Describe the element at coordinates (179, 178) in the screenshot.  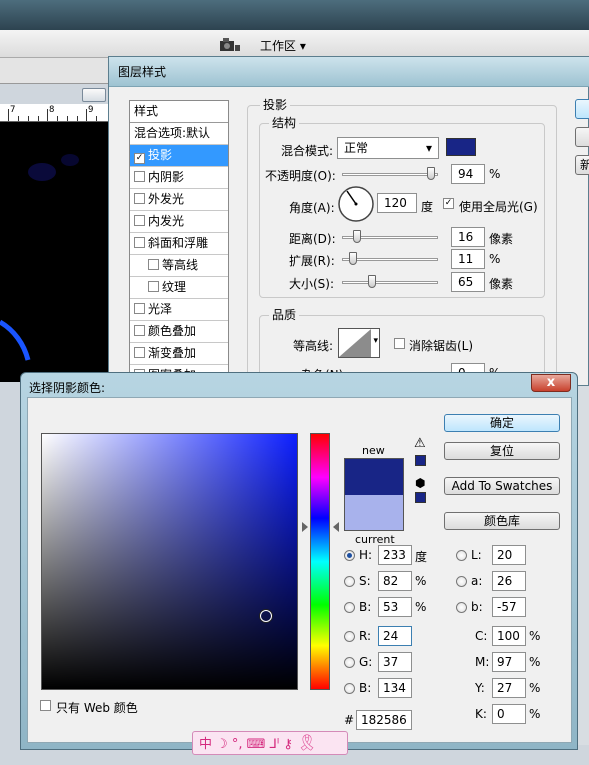
I see `style-item: 内阴影` at that location.